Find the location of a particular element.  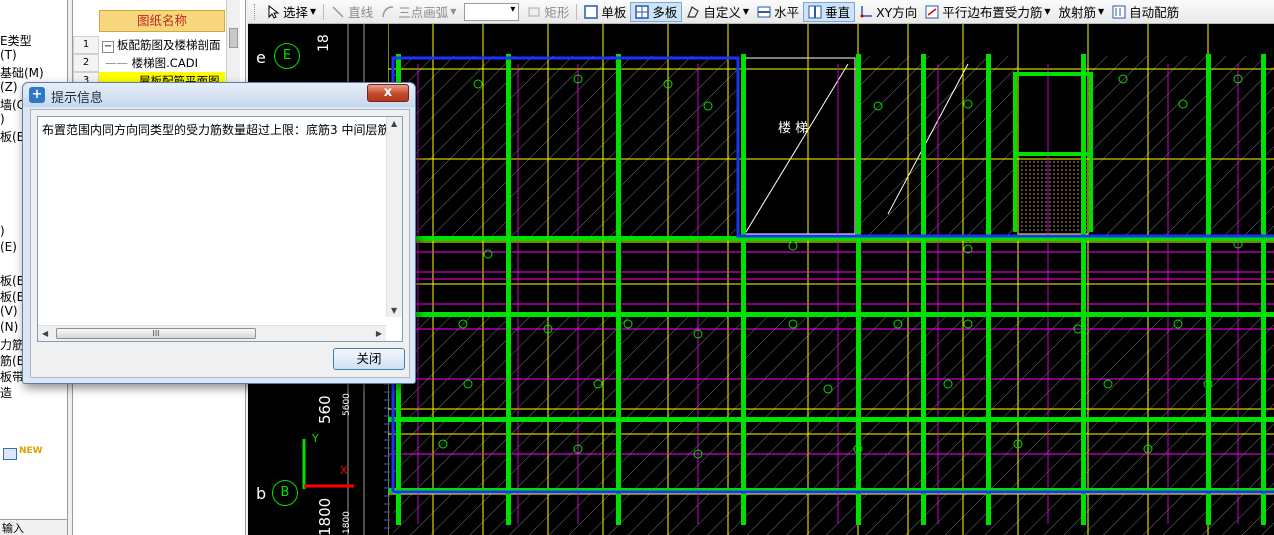

single-slab-icon is located at coordinates (591, 11).